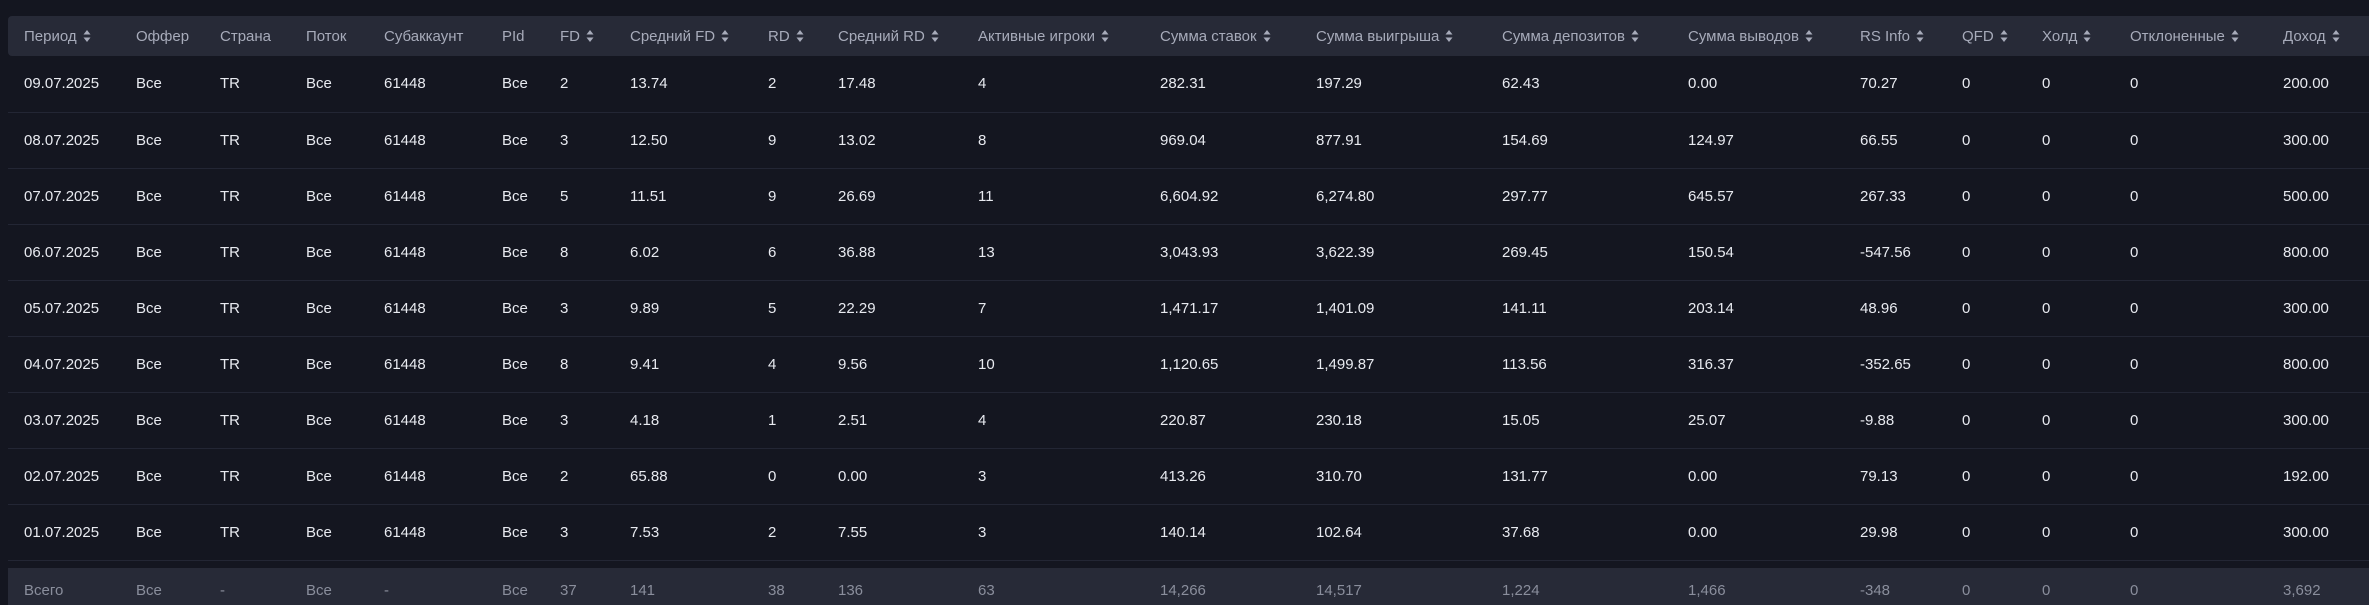 This screenshot has height=605, width=2369. I want to click on column-header-rejected: Отклоненные, so click(2190, 36).